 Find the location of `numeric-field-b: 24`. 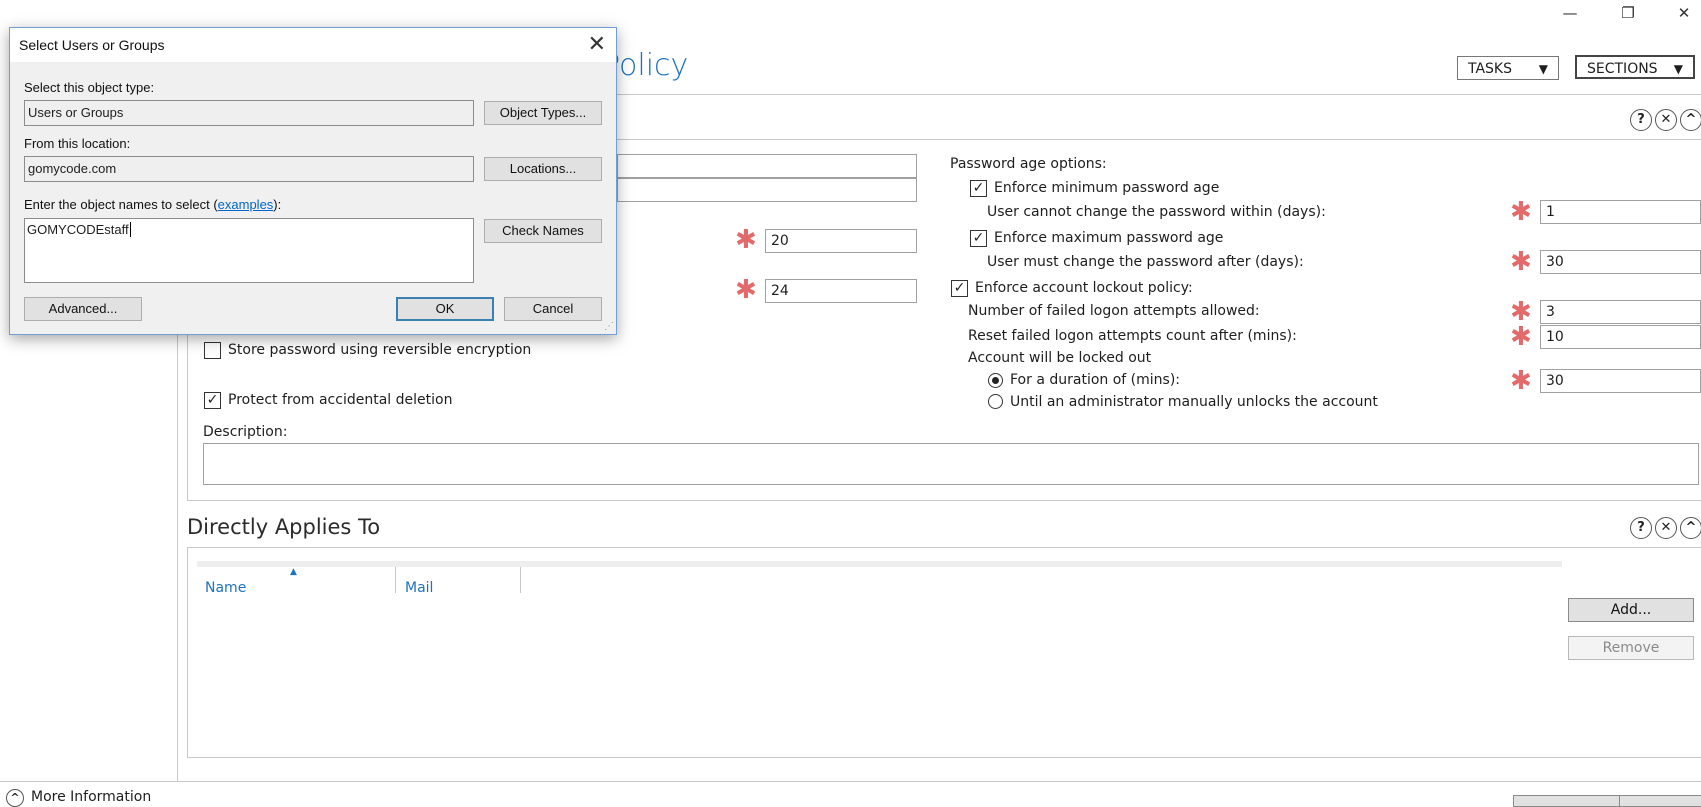

numeric-field-b: 24 is located at coordinates (841, 291).